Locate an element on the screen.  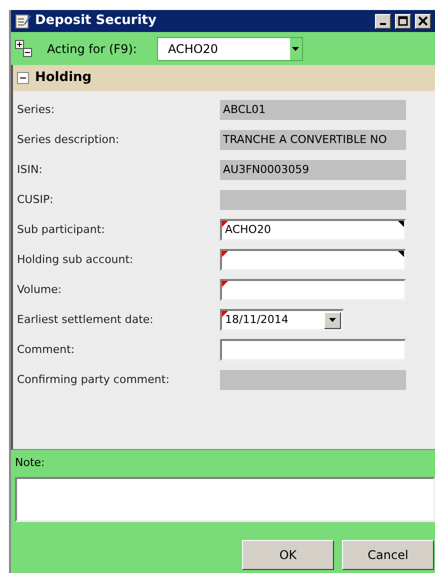
acting-for-label: Acting for (F9): is located at coordinates (92, 49).